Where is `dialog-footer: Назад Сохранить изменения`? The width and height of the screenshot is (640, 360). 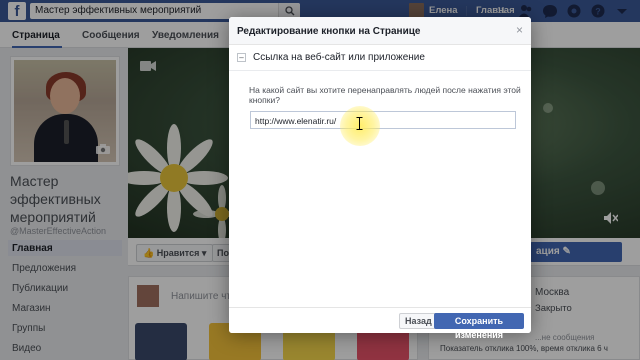
dialog-footer: Назад Сохранить изменения is located at coordinates (380, 323).